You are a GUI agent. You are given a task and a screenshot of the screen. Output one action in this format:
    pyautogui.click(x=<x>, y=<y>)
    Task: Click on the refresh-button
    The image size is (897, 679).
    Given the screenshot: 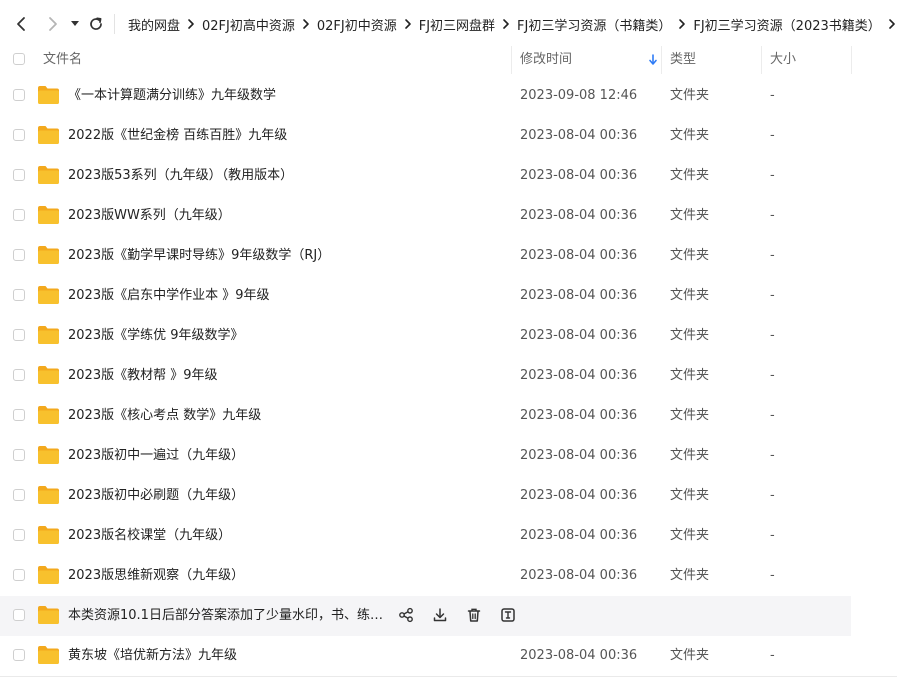 What is the action you would take?
    pyautogui.click(x=96, y=24)
    